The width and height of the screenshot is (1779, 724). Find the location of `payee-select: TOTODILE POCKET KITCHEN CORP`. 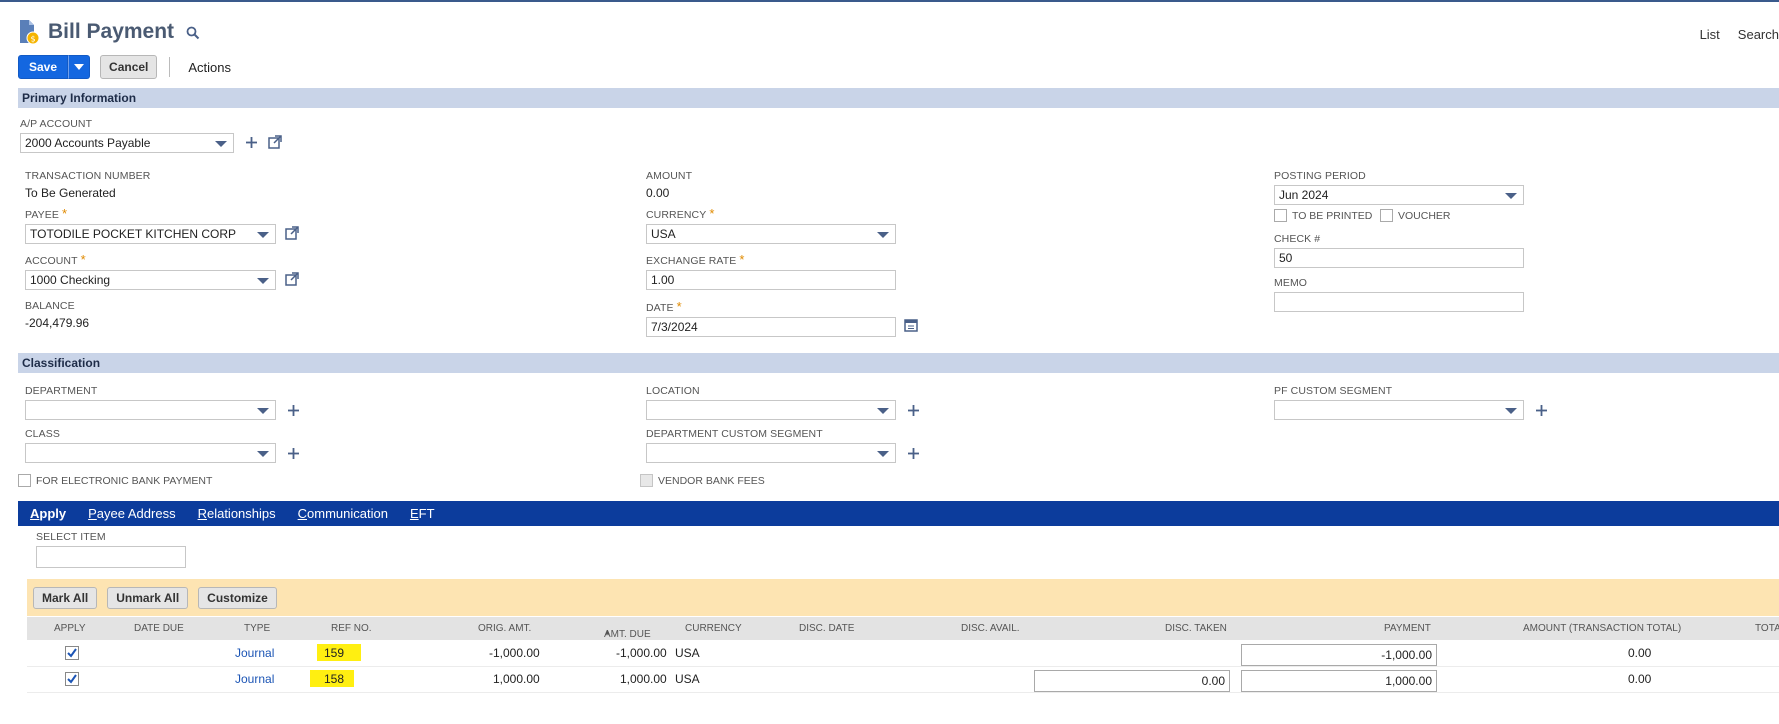

payee-select: TOTODILE POCKET KITCHEN CORP is located at coordinates (150, 234).